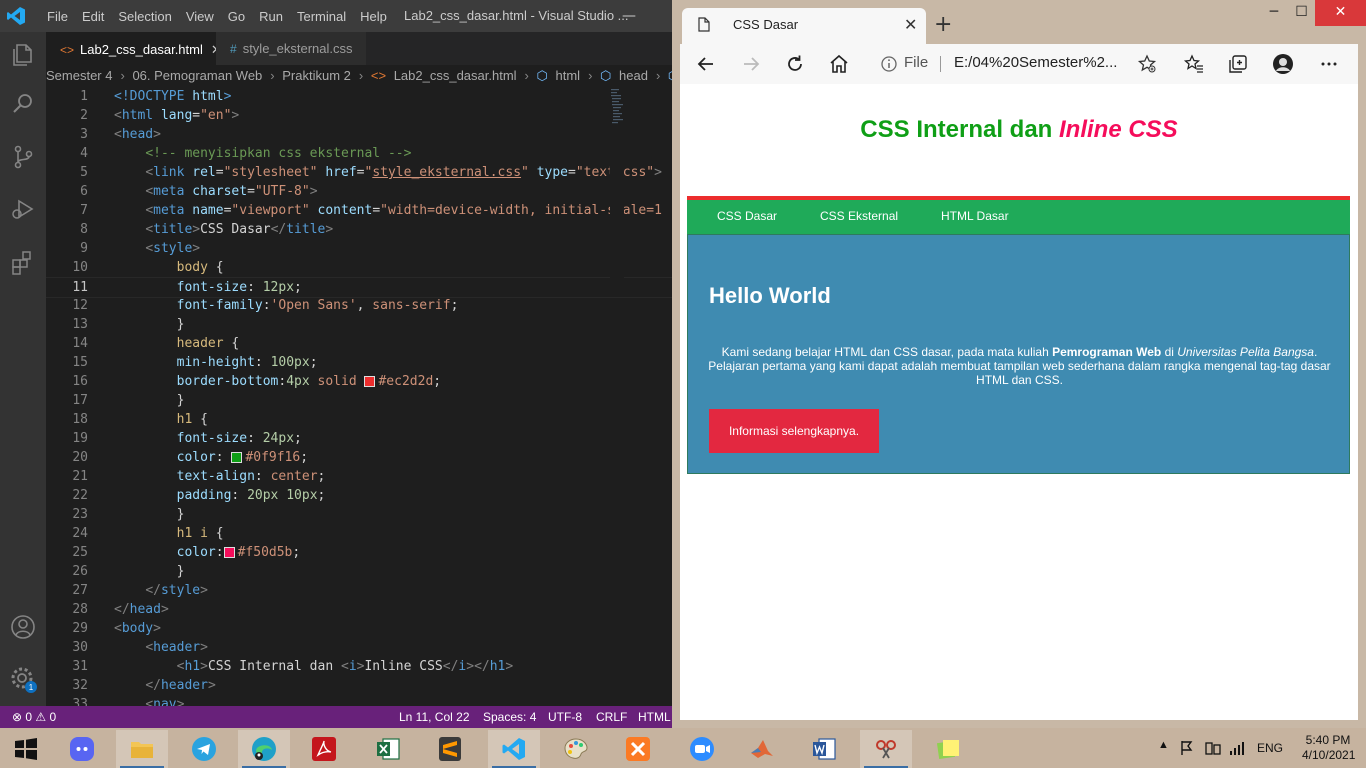  What do you see at coordinates (629, 16) in the screenshot?
I see `vscode-minimize-button: —` at bounding box center [629, 16].